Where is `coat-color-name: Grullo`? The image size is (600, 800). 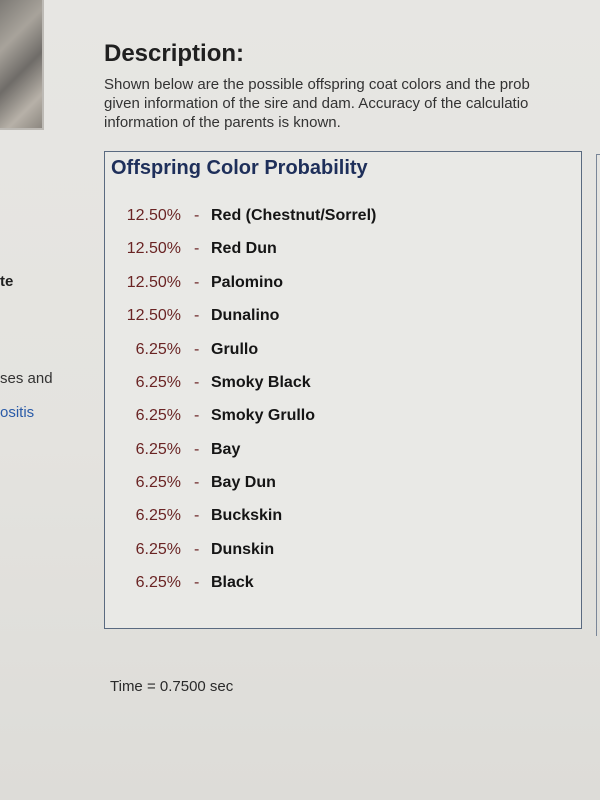
coat-color-name: Grullo is located at coordinates (235, 349).